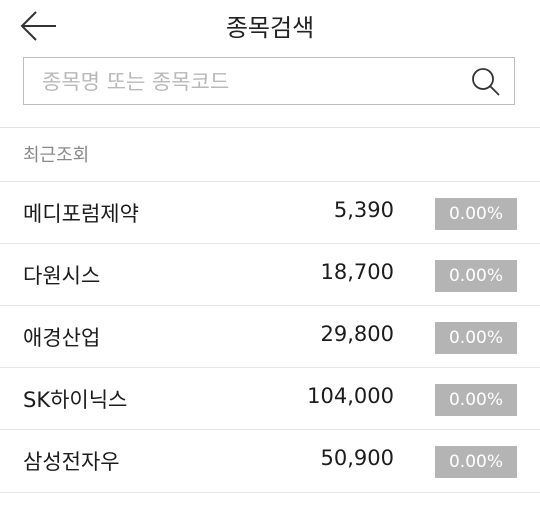 The width and height of the screenshot is (540, 507). I want to click on list-item: 애경산업 29,800 0.00%, so click(270, 336).